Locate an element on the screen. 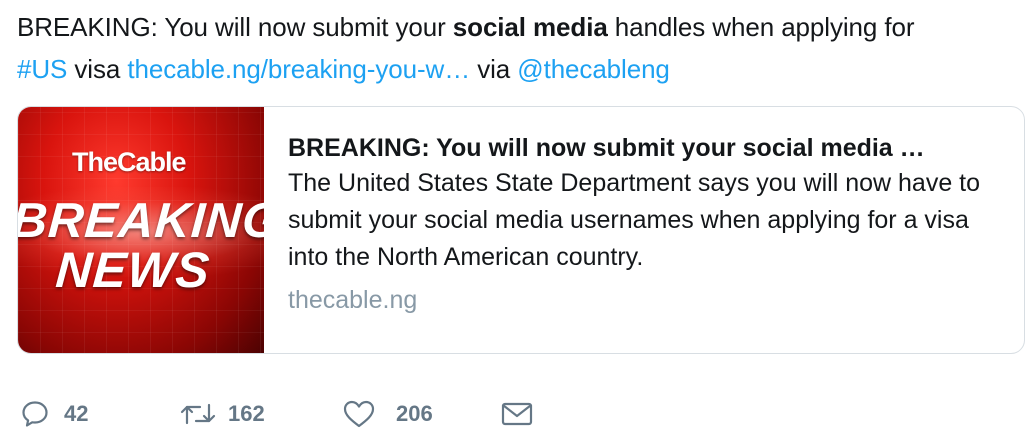  tweet-actions: 42 162 206 is located at coordinates (320, 414).